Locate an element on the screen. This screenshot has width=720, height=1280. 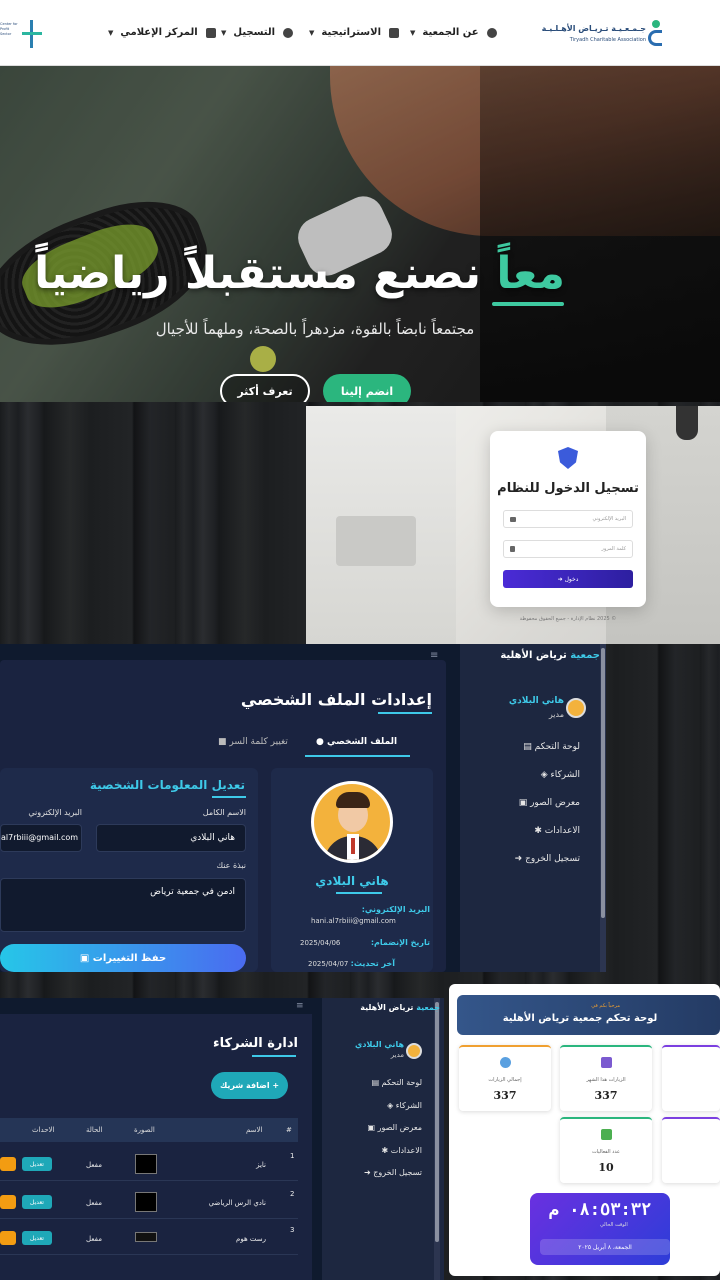
stat-label: إجمالي الزيارات is located at coordinates (505, 1080).